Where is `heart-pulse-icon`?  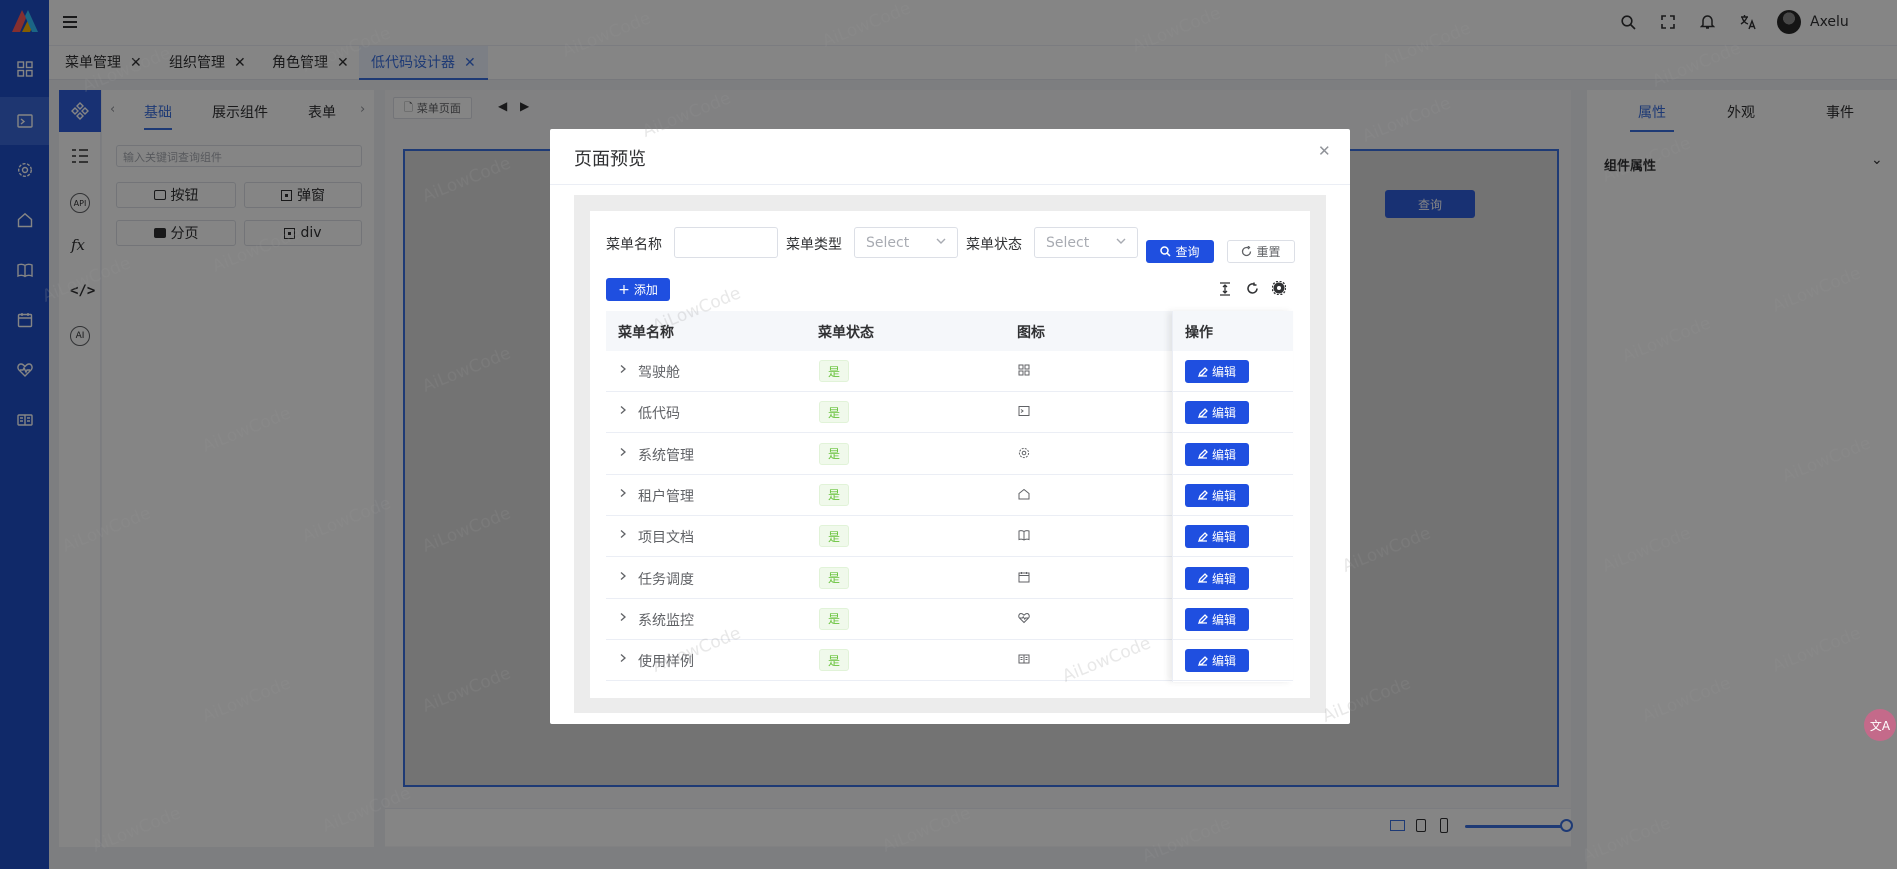
heart-pulse-icon is located at coordinates (1024, 618).